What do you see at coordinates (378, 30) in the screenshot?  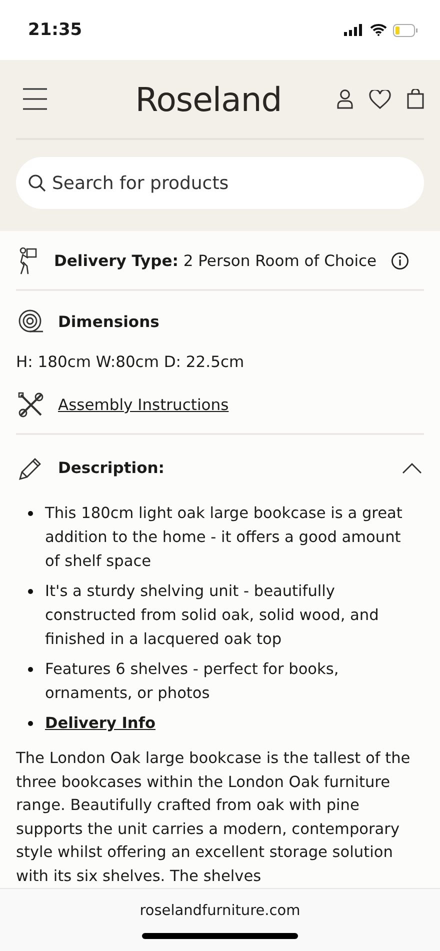 I see `wifi-icon` at bounding box center [378, 30].